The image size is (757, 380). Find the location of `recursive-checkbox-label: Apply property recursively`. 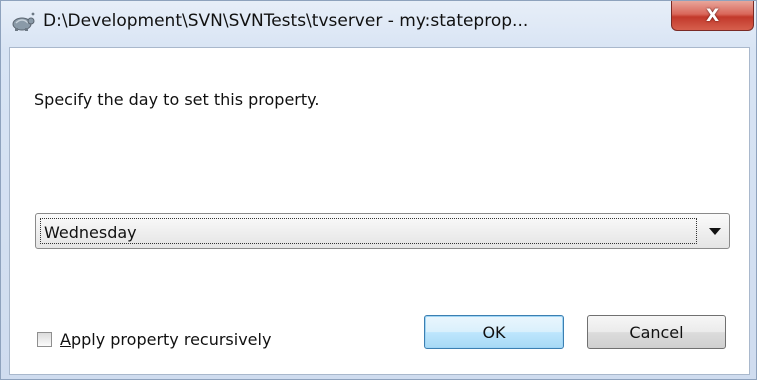

recursive-checkbox-label: Apply property recursively is located at coordinates (165, 339).